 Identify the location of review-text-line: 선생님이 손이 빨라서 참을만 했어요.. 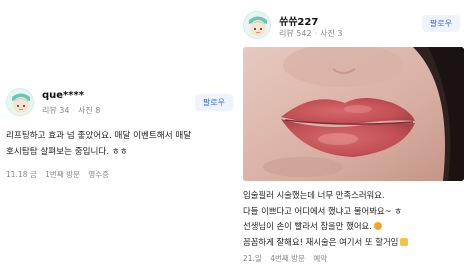
(353, 227).